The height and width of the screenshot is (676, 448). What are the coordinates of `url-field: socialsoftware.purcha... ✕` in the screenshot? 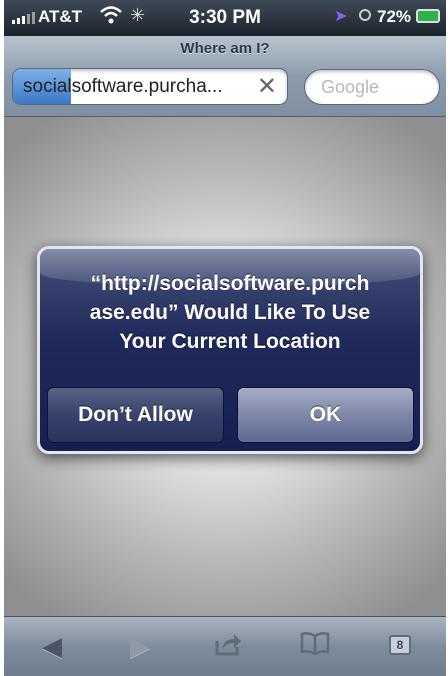 It's located at (150, 86).